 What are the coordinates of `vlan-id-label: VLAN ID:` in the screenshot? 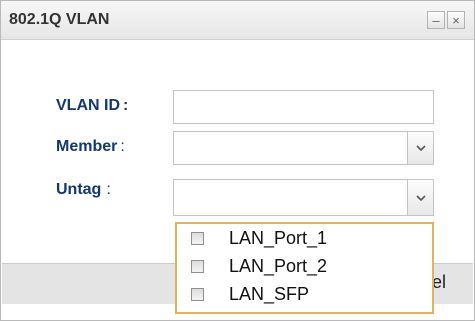 It's located at (92, 106).